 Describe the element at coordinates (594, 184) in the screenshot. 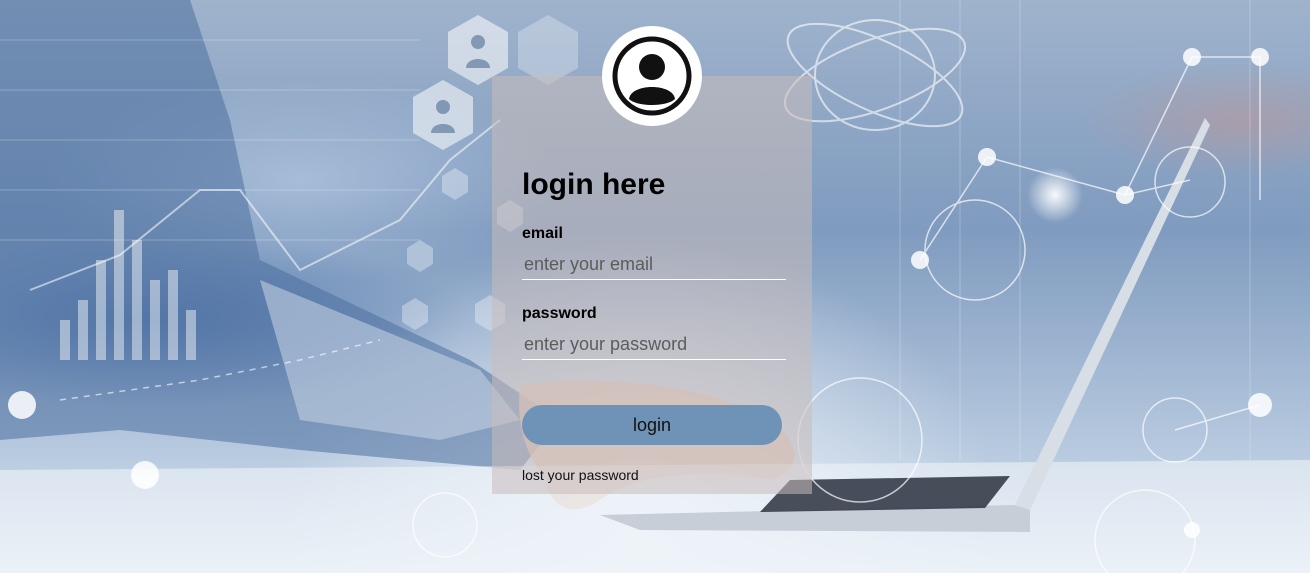

I see `login-title: login here` at that location.